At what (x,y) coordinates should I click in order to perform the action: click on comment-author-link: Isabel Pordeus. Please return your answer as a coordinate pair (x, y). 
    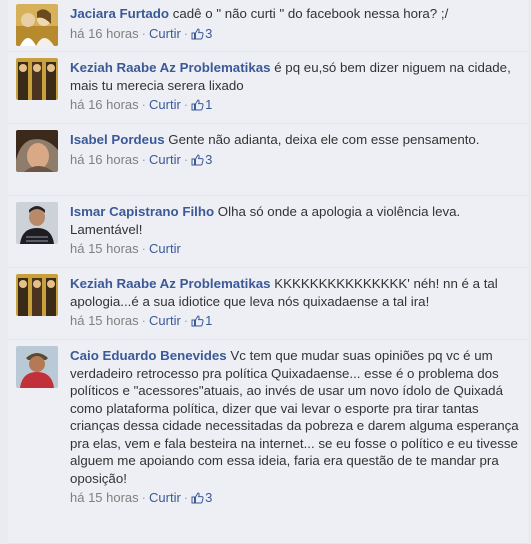
    Looking at the image, I should click on (117, 139).